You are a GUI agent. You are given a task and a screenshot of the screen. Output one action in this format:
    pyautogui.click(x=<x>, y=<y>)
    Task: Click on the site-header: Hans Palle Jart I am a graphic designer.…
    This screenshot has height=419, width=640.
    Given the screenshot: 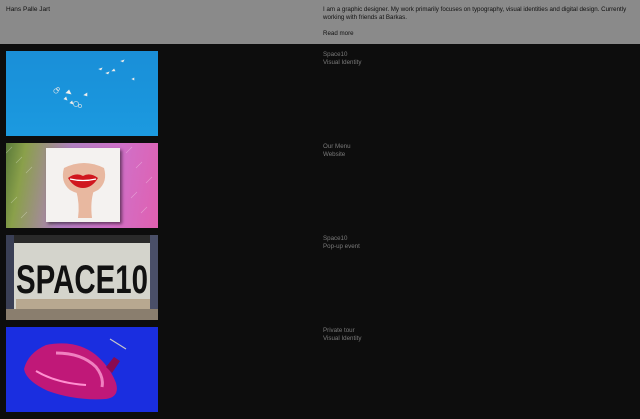 What is the action you would take?
    pyautogui.click(x=320, y=22)
    